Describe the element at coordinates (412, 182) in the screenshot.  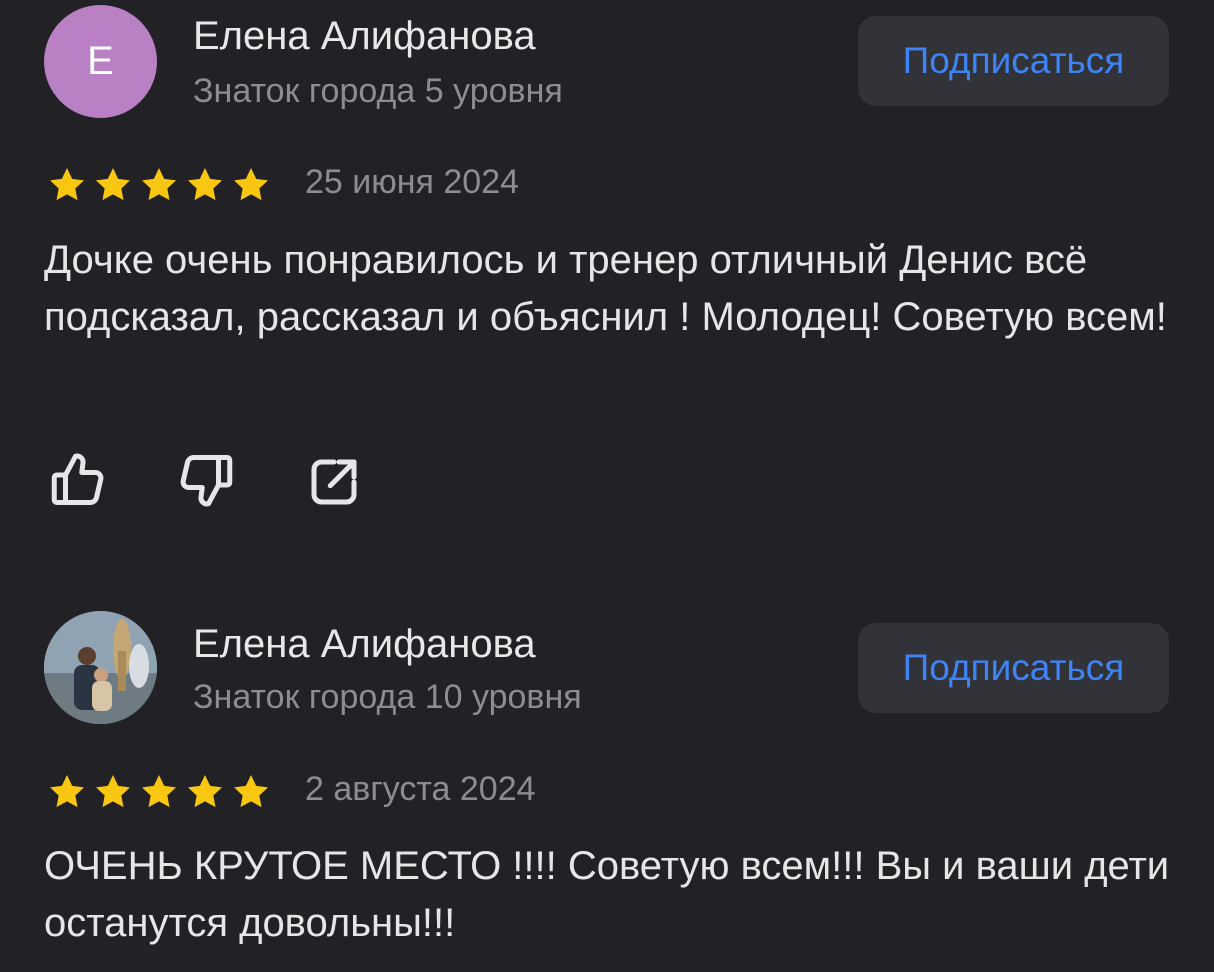
I see `review-date: 25 июня 2024` at that location.